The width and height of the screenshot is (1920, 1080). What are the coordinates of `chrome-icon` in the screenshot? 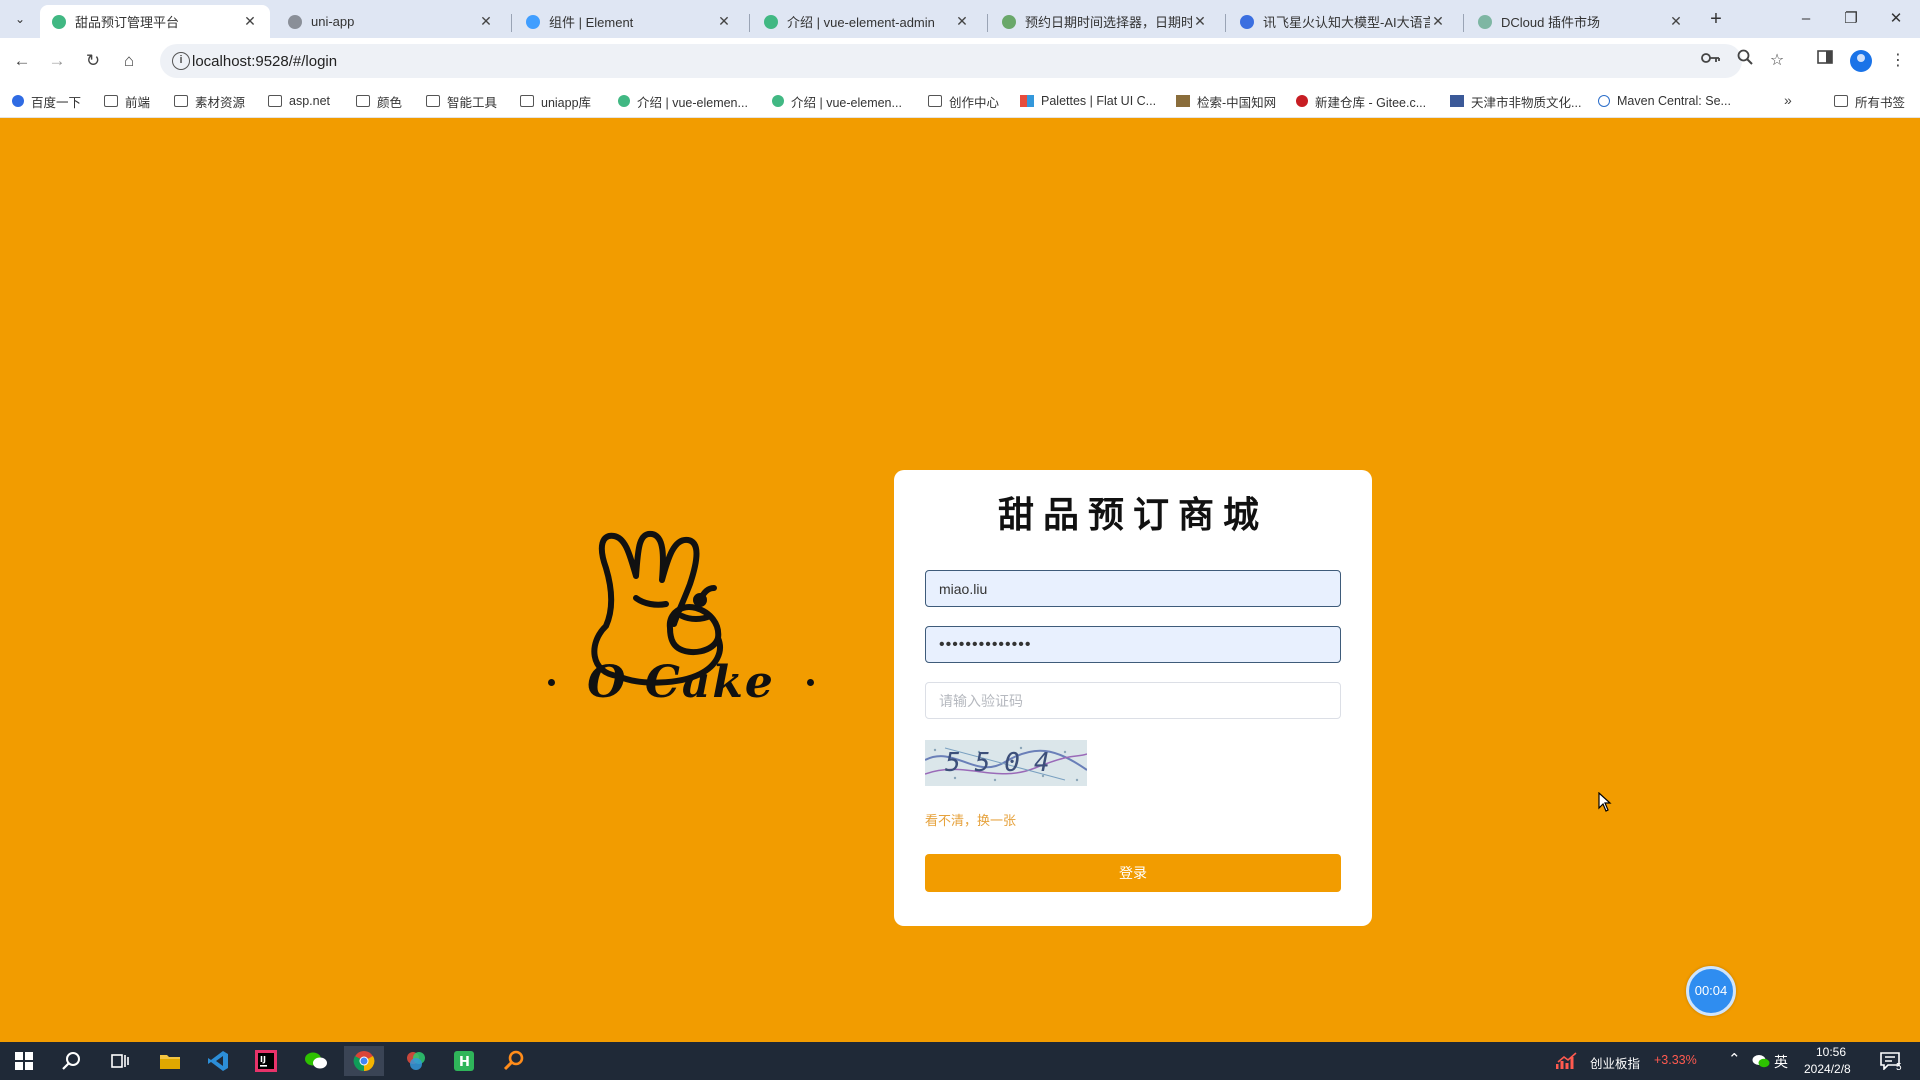 It's located at (364, 1061).